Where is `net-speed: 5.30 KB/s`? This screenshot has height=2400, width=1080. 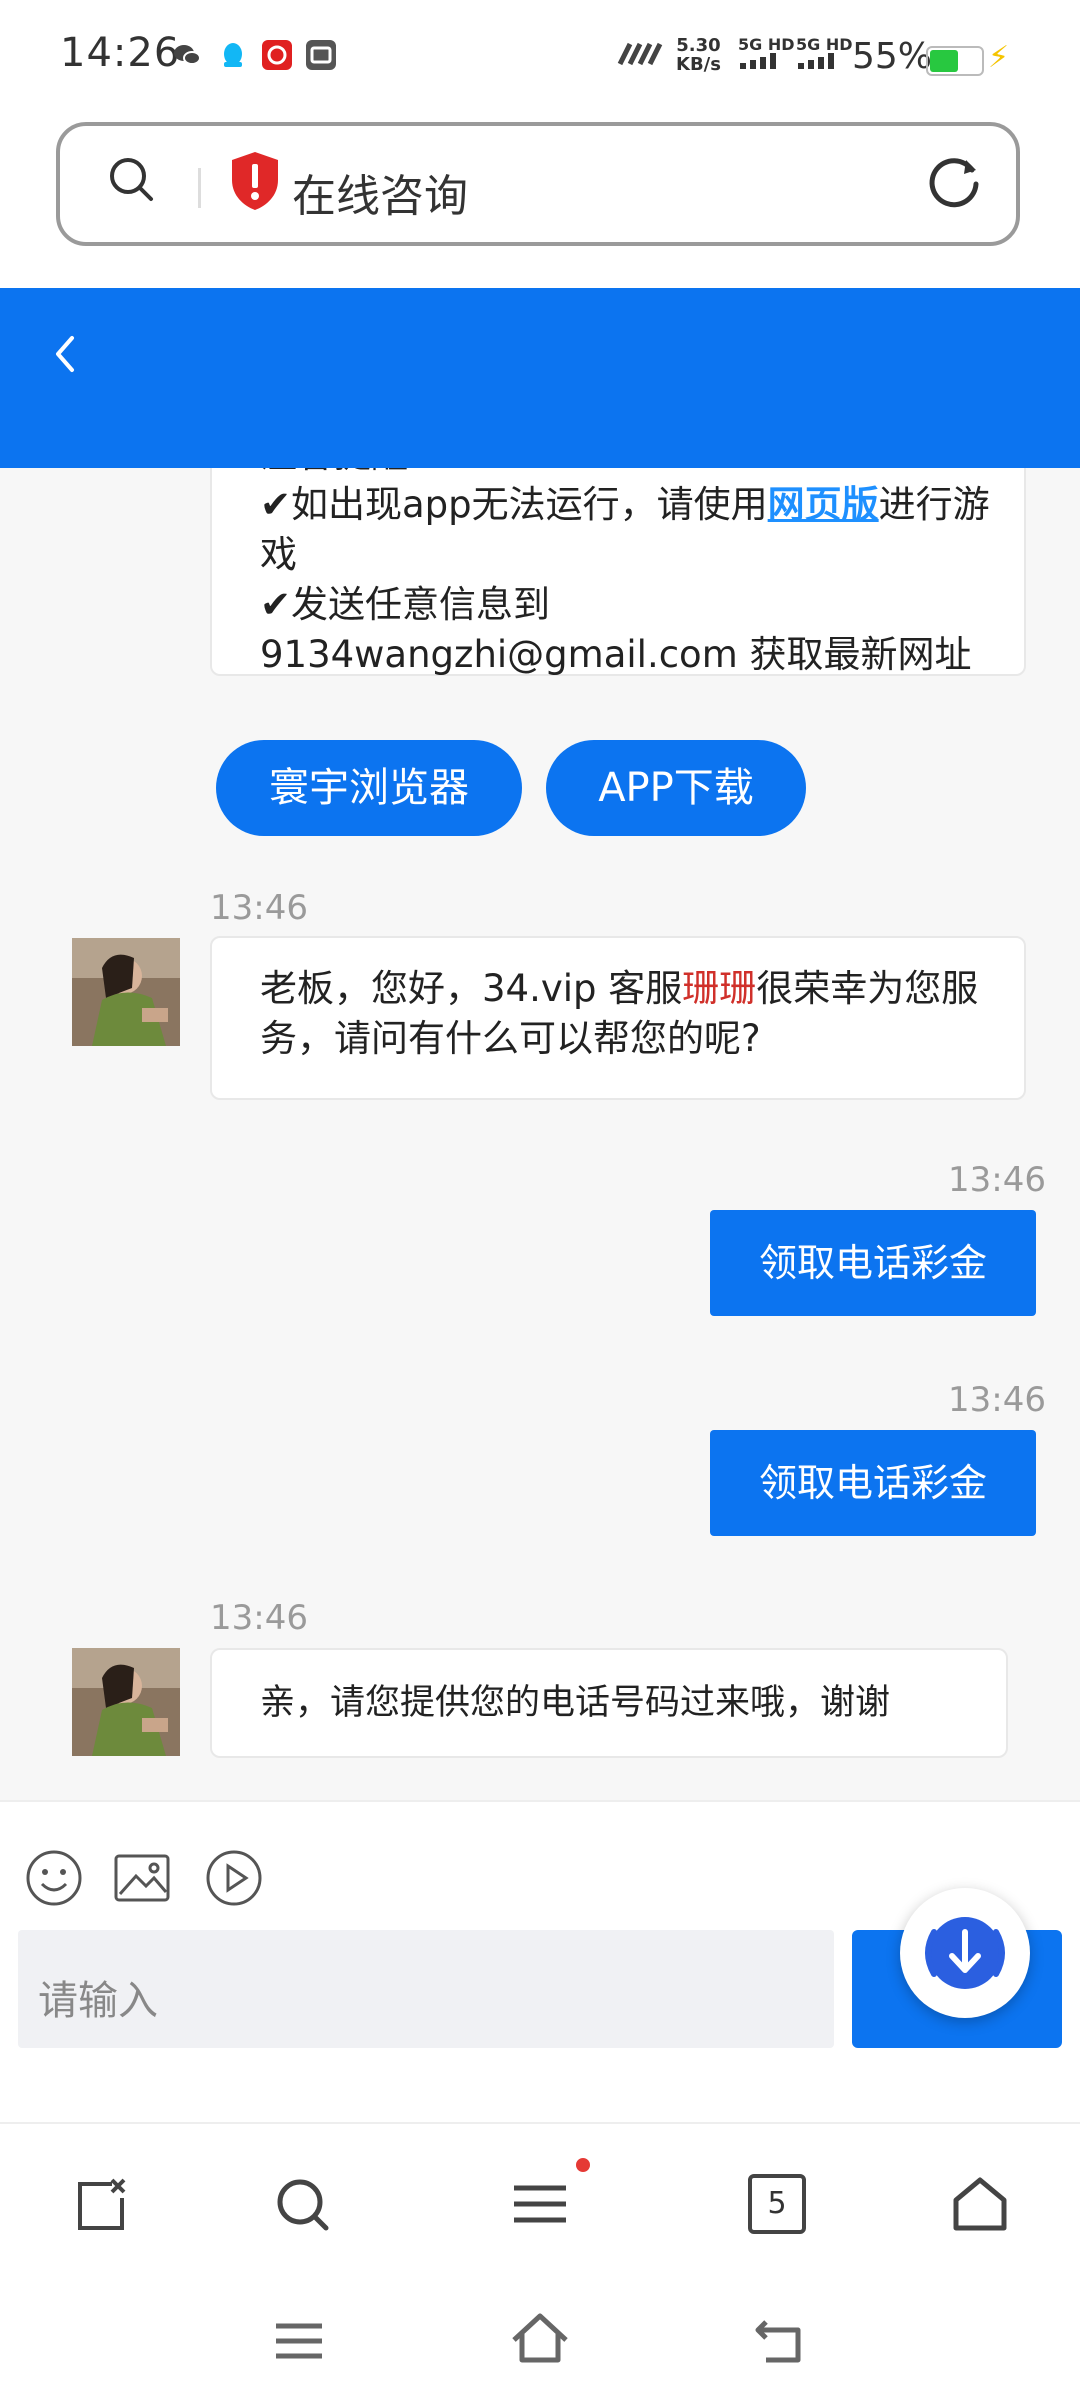
net-speed: 5.30 KB/s is located at coordinates (698, 55).